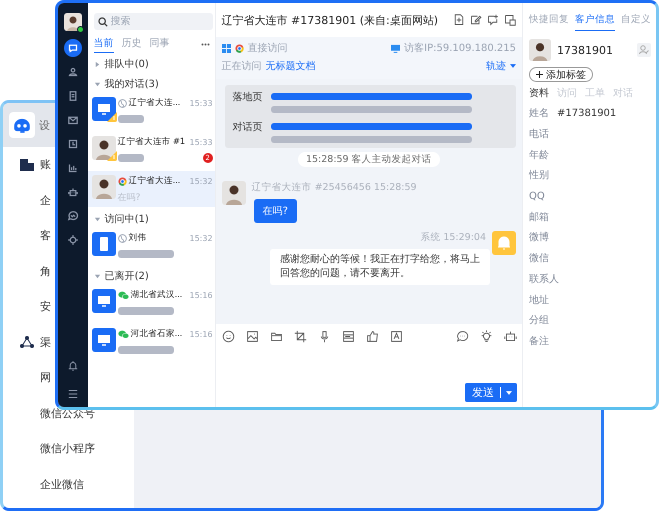  I want to click on conversation-item: 刘伟 15:32, so click(151, 246).